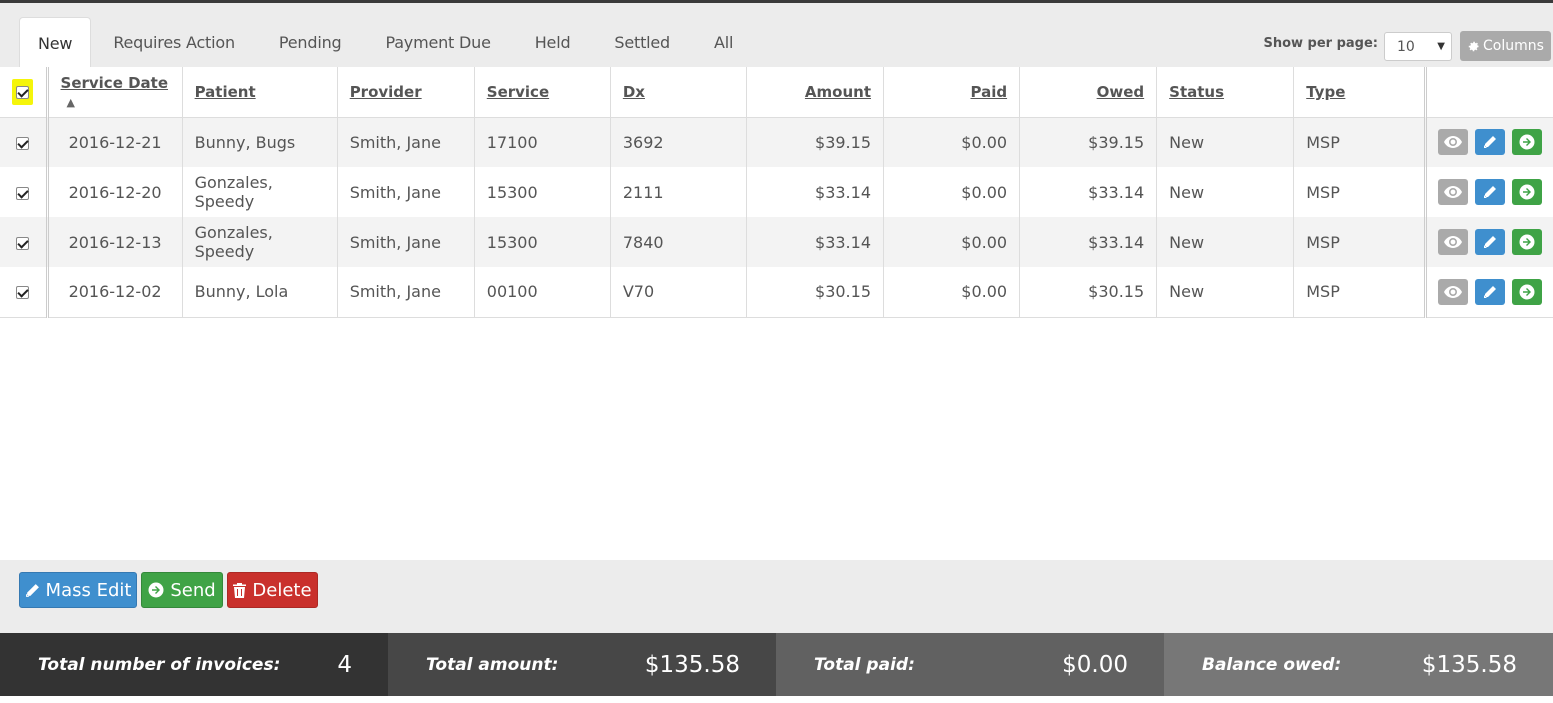 The image size is (1553, 703). I want to click on col-service-date-label: Service Date, so click(114, 82).